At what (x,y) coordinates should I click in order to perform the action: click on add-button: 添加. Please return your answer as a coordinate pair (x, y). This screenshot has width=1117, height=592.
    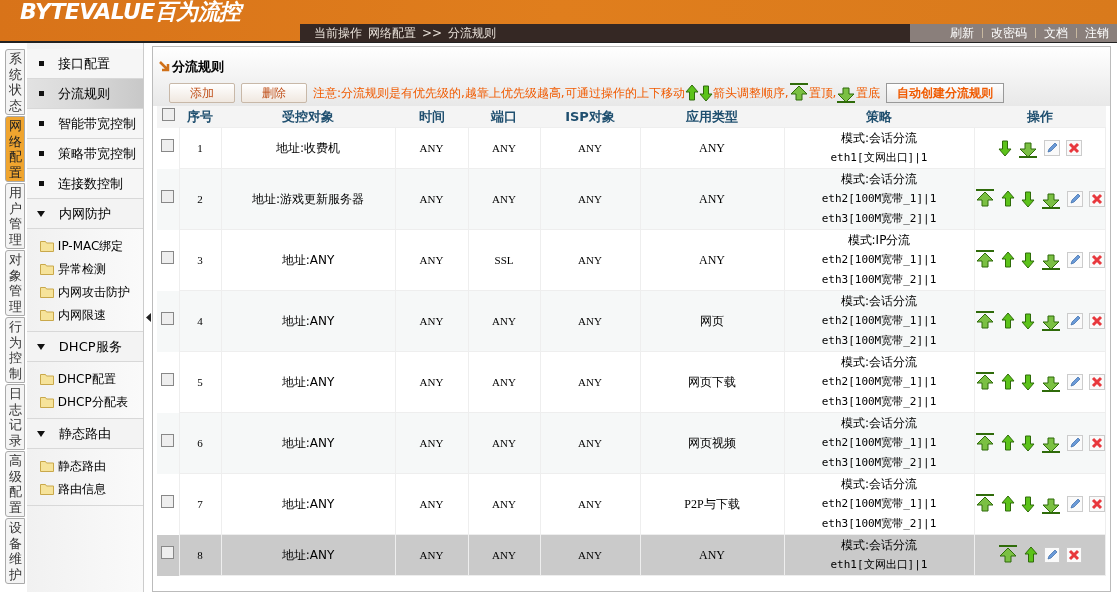
    Looking at the image, I should click on (202, 92).